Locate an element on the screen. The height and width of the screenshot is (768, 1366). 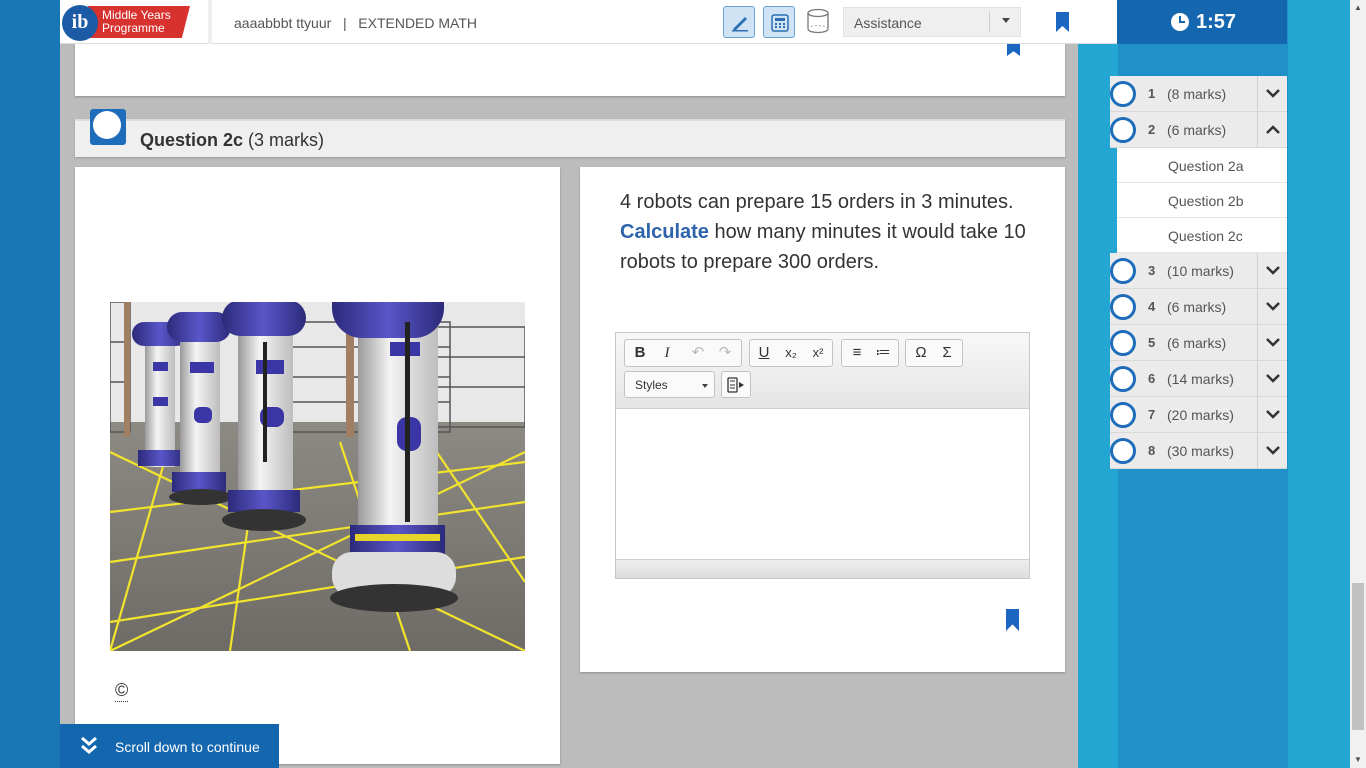
styles-dropdown: Styles is located at coordinates (669, 384).